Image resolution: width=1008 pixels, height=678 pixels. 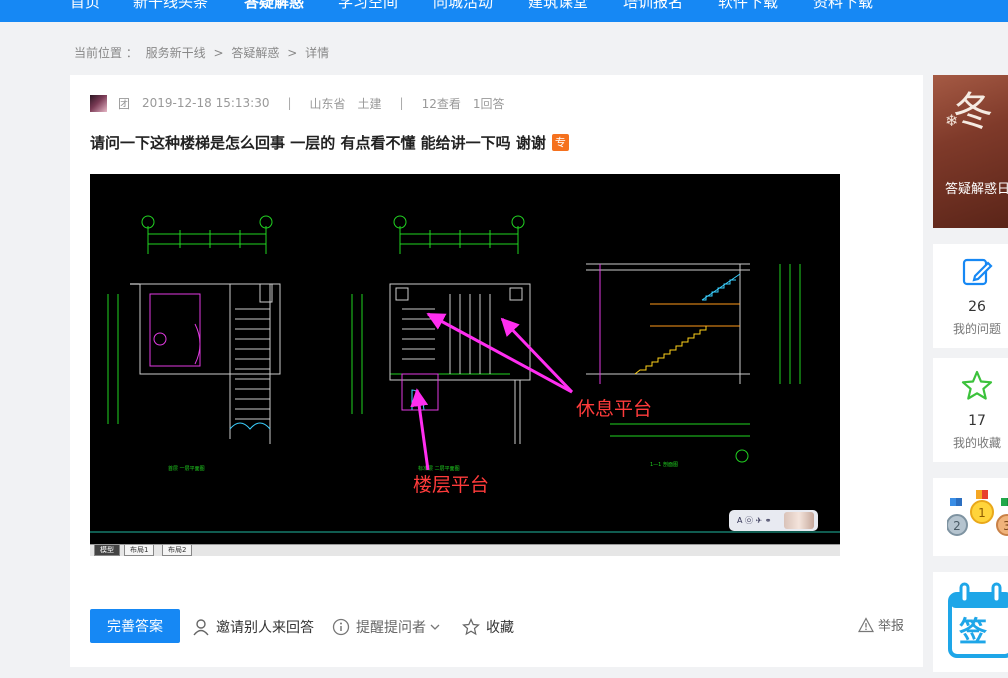 I want to click on nav-item-software: 软件下载, so click(x=748, y=6).